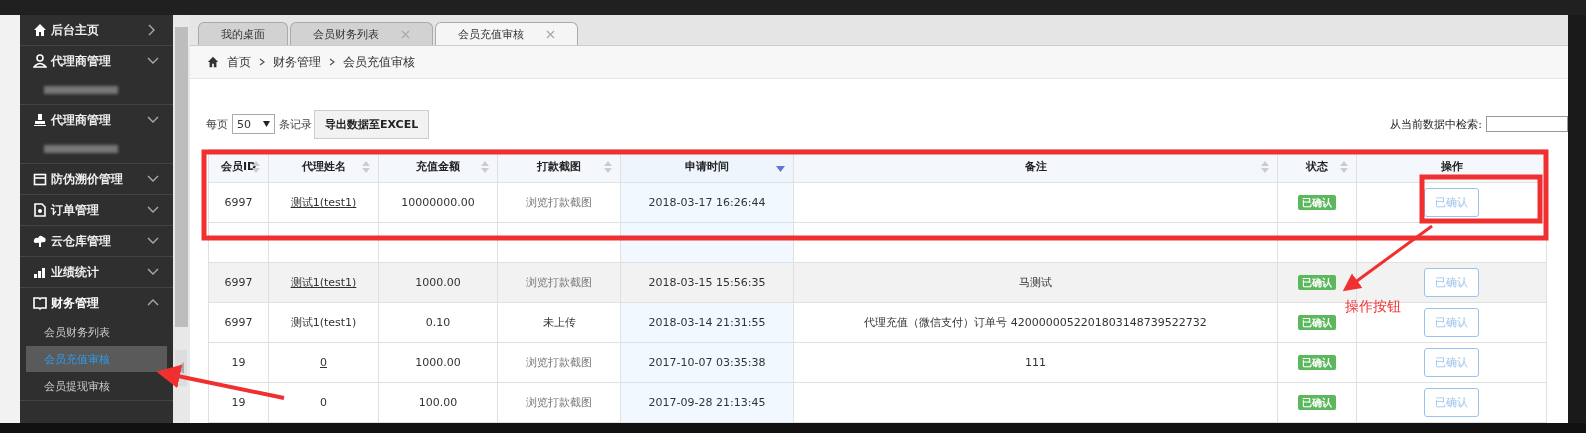 The image size is (1586, 433). I want to click on tab: 会员充值审核, so click(506, 33).